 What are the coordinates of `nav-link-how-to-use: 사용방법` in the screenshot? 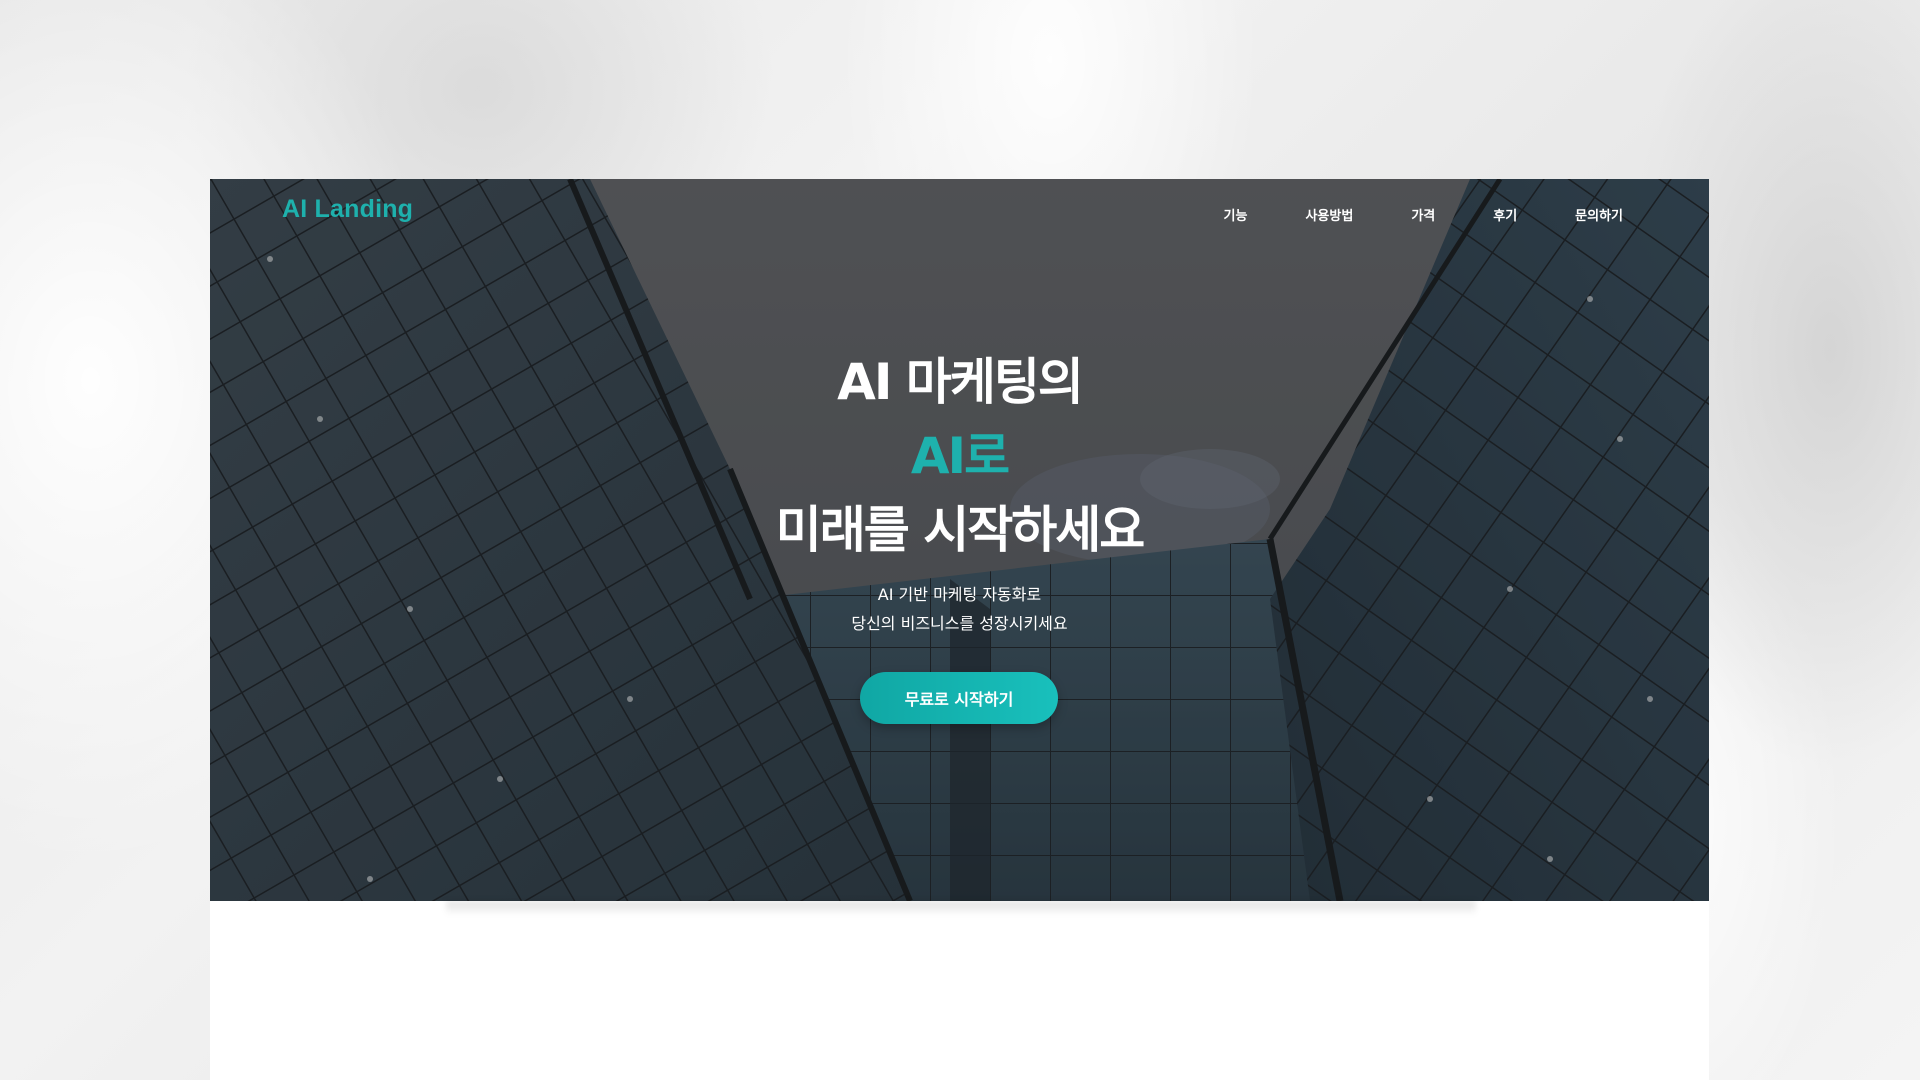 It's located at (1329, 214).